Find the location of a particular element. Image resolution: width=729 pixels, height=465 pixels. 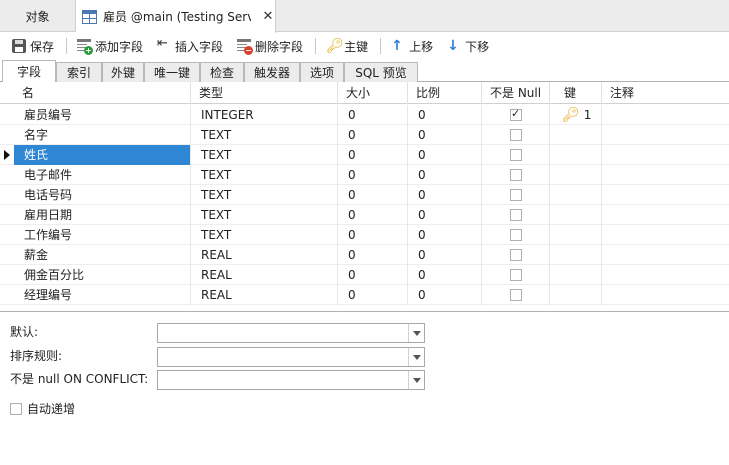

tab-checks: 检查 is located at coordinates (222, 72).